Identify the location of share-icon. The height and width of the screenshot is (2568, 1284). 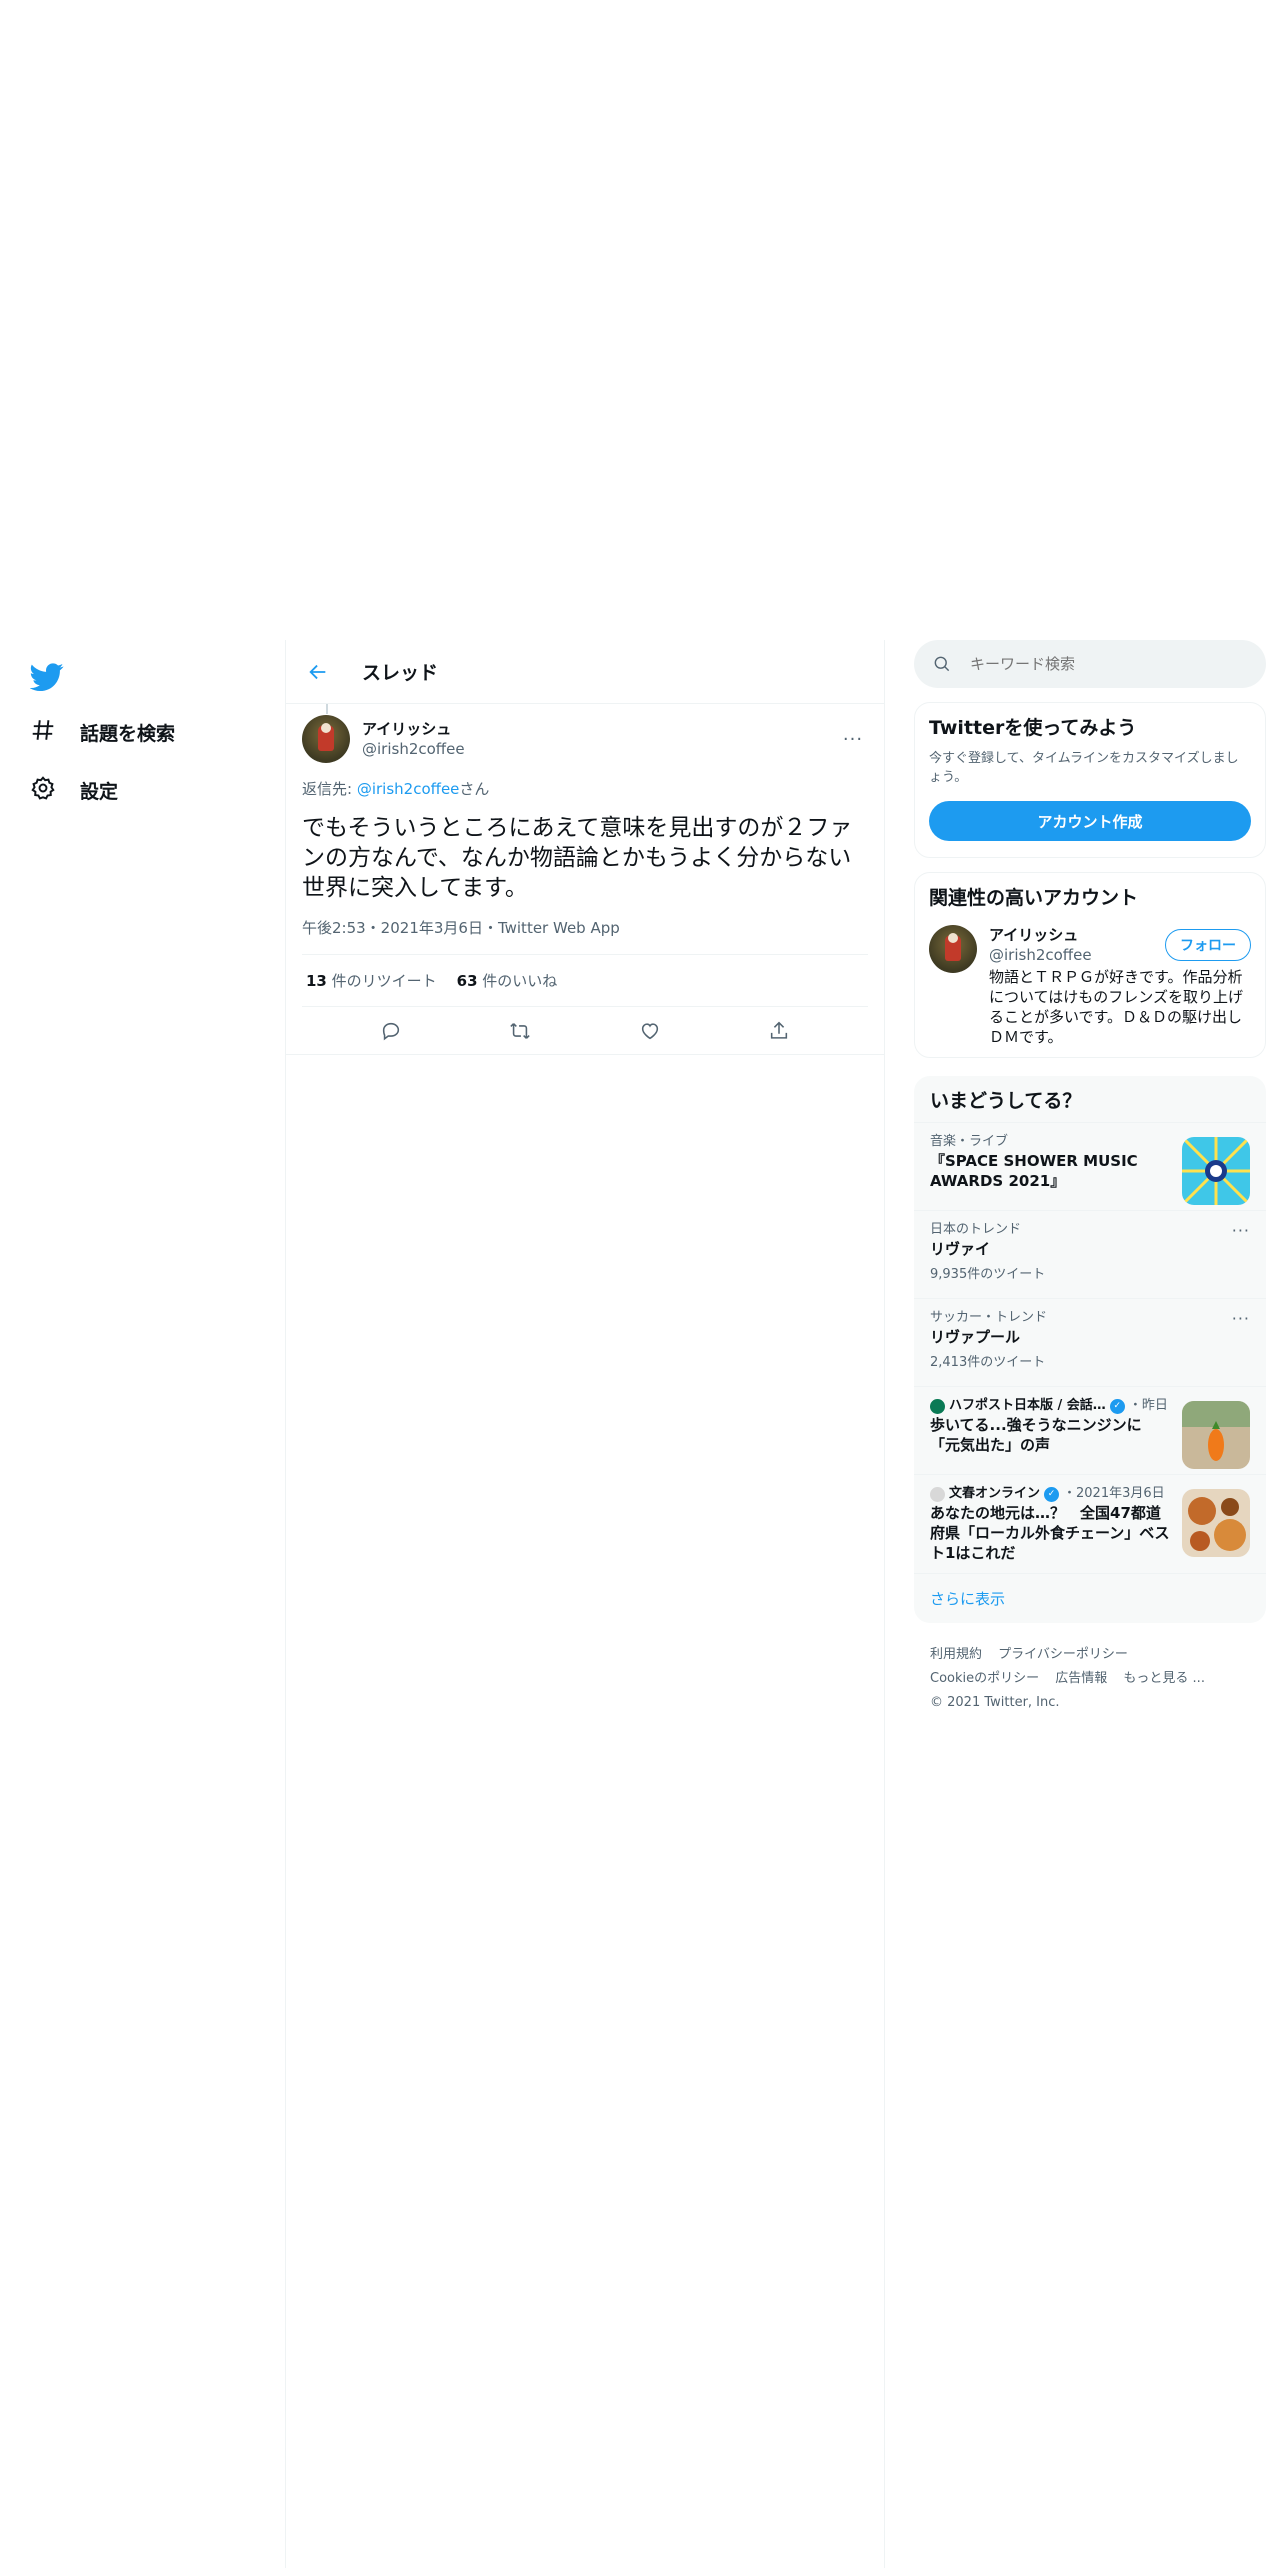
(779, 1030).